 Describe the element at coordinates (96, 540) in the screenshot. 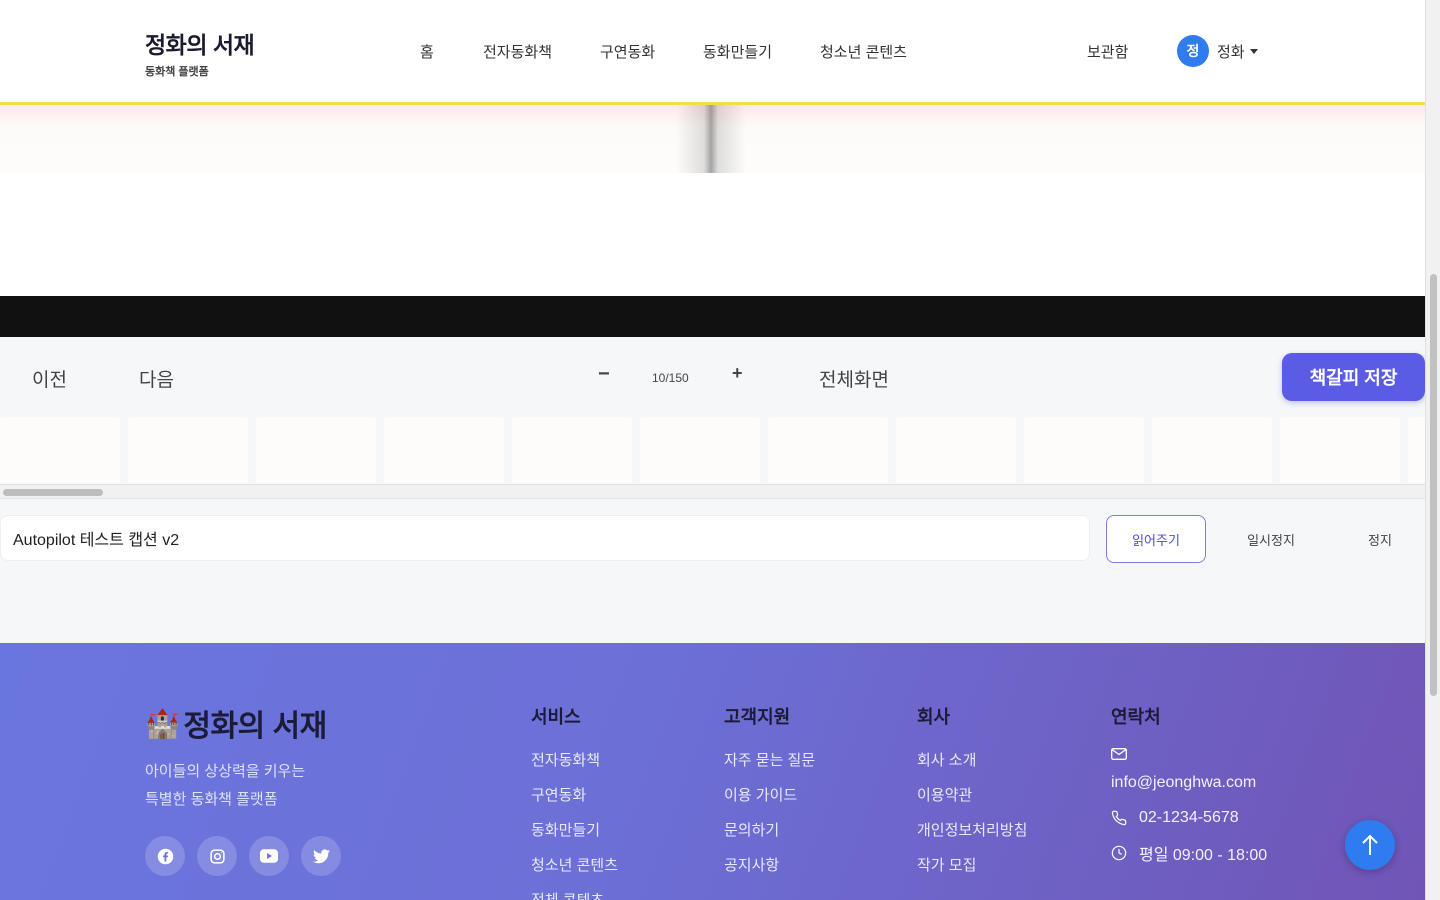

I see `caption-text-value: Autopilot 테스트 캡션 v2` at that location.